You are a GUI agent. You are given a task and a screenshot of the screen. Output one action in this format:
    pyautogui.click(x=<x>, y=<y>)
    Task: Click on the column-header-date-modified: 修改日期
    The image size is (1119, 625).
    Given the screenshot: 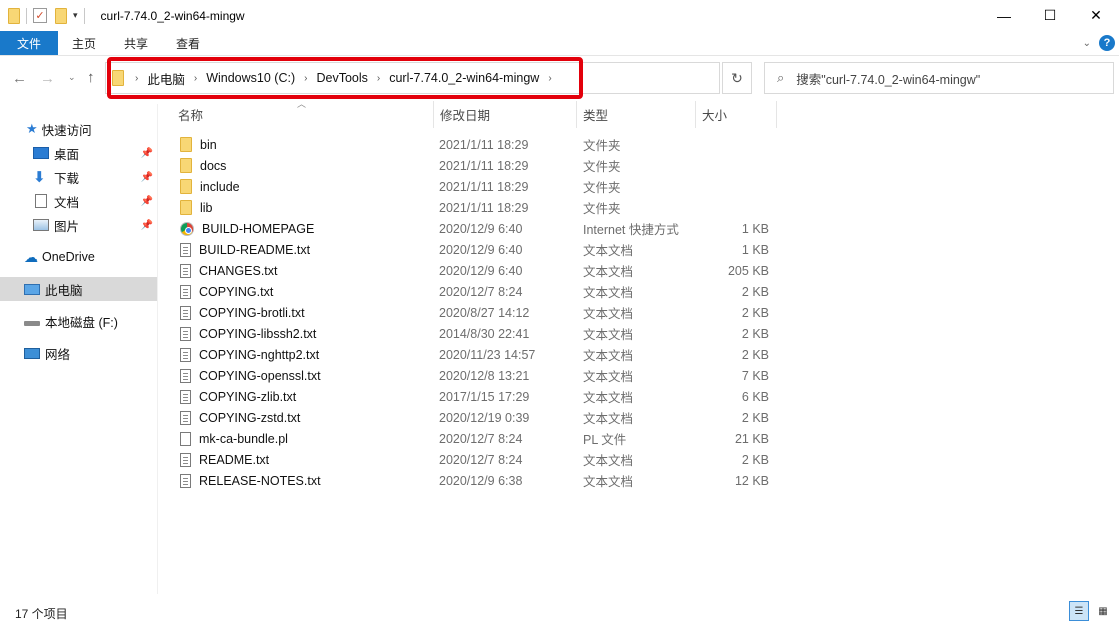 What is the action you would take?
    pyautogui.click(x=505, y=114)
    